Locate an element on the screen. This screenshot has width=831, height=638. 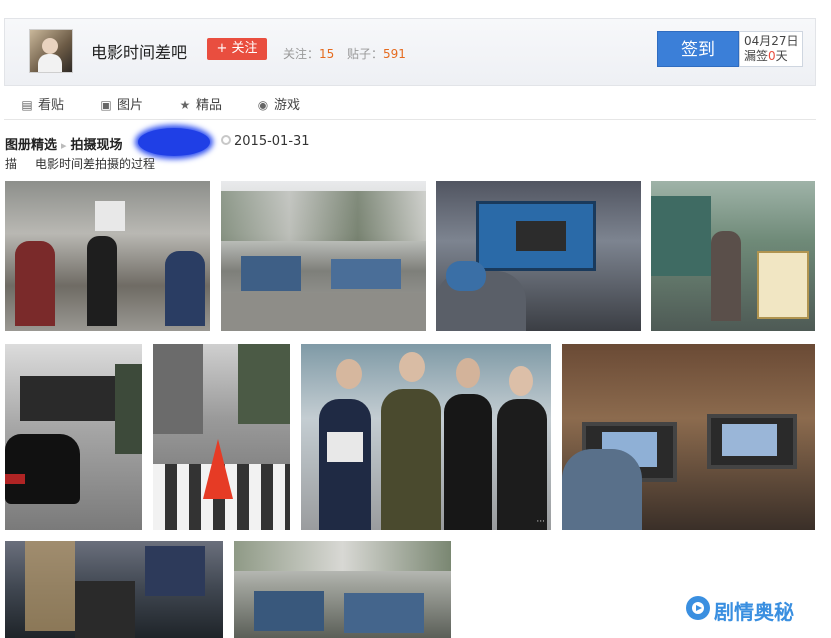
document-icon: ▤ is located at coordinates (27, 105).